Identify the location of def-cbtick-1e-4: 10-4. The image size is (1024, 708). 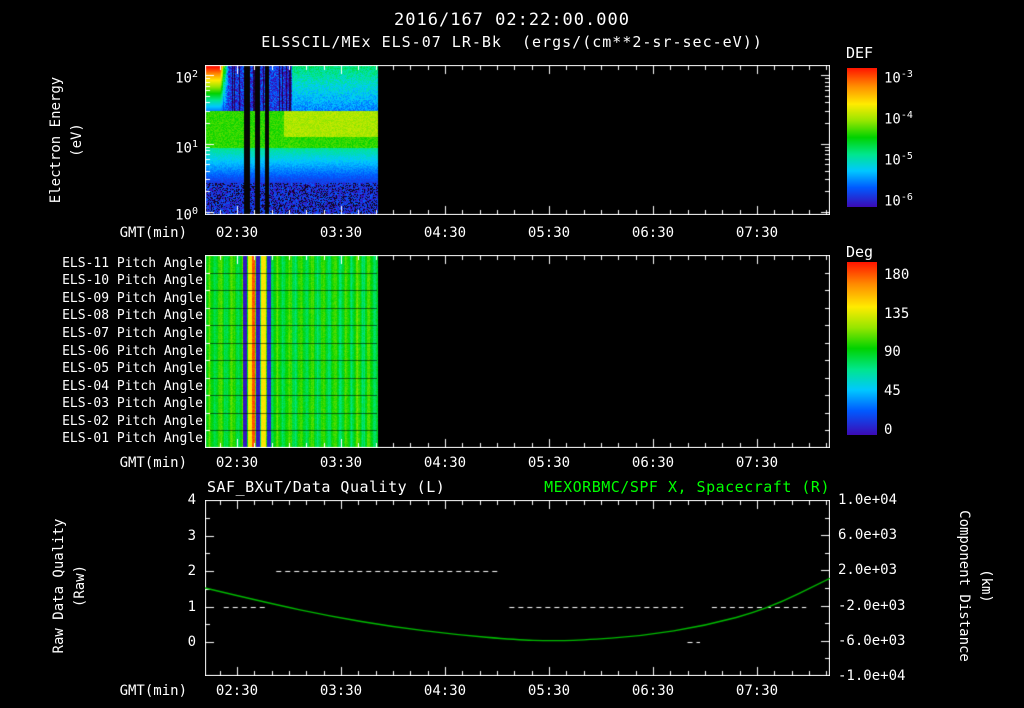
(898, 119).